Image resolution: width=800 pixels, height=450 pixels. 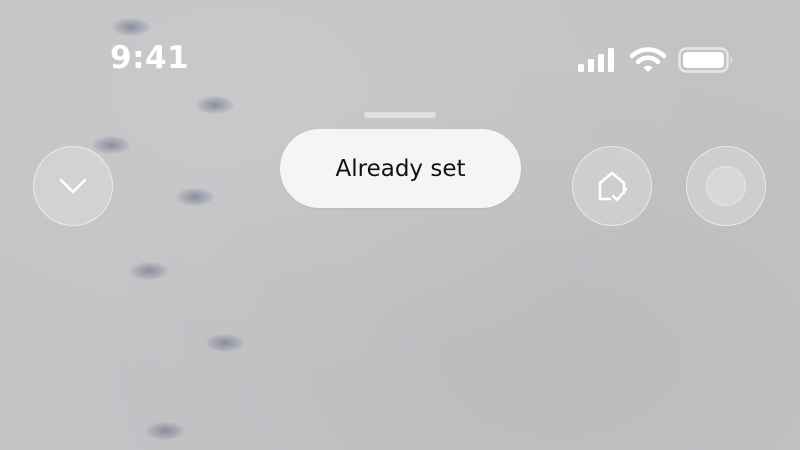 What do you see at coordinates (400, 115) in the screenshot?
I see `sheet-grabber` at bounding box center [400, 115].